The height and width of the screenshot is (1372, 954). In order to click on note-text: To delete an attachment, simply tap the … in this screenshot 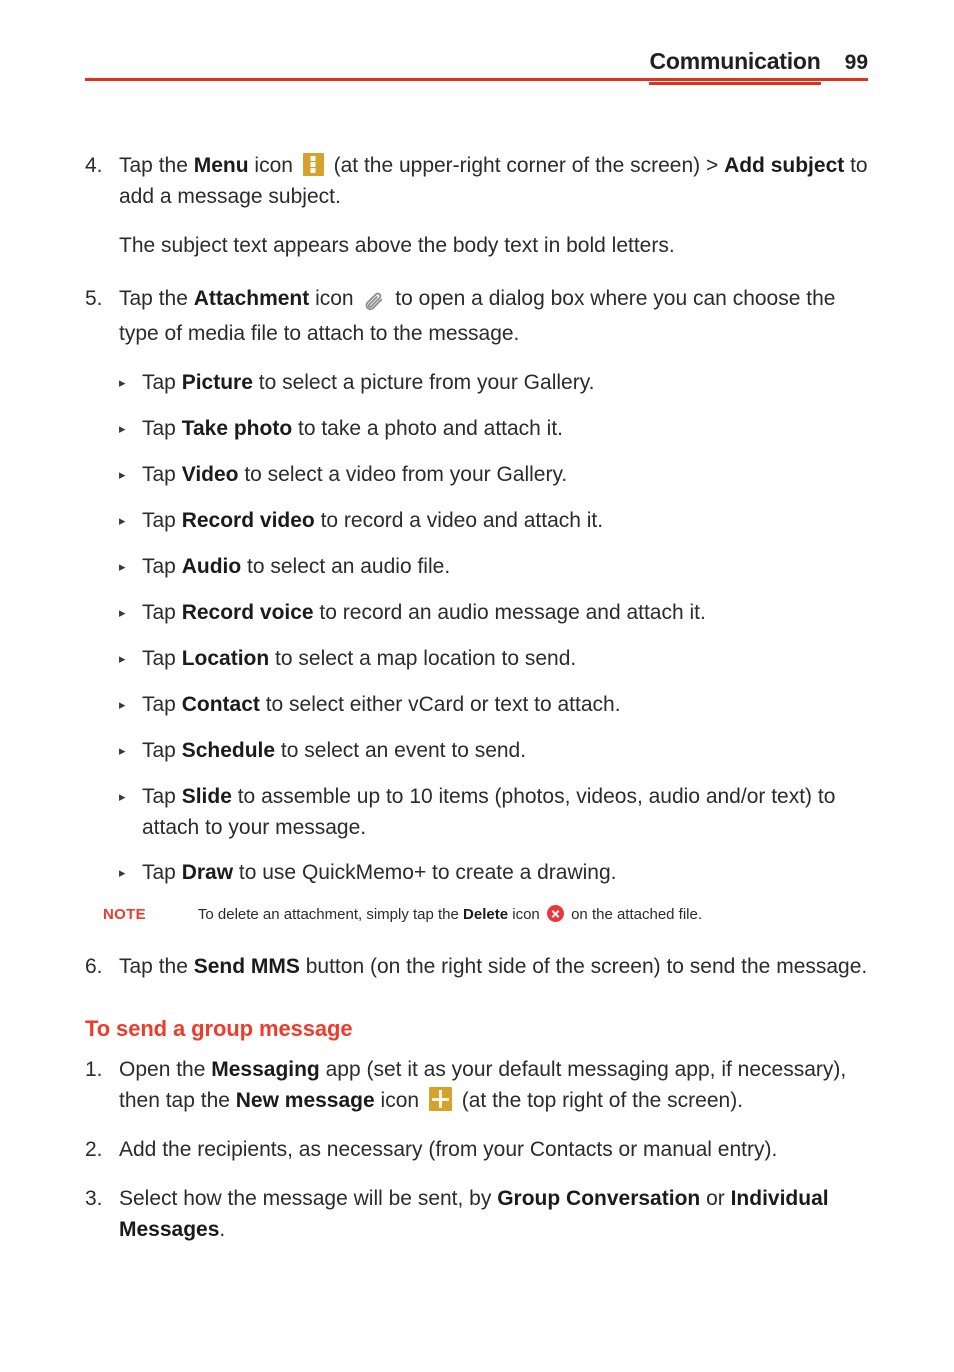, I will do `click(450, 915)`.